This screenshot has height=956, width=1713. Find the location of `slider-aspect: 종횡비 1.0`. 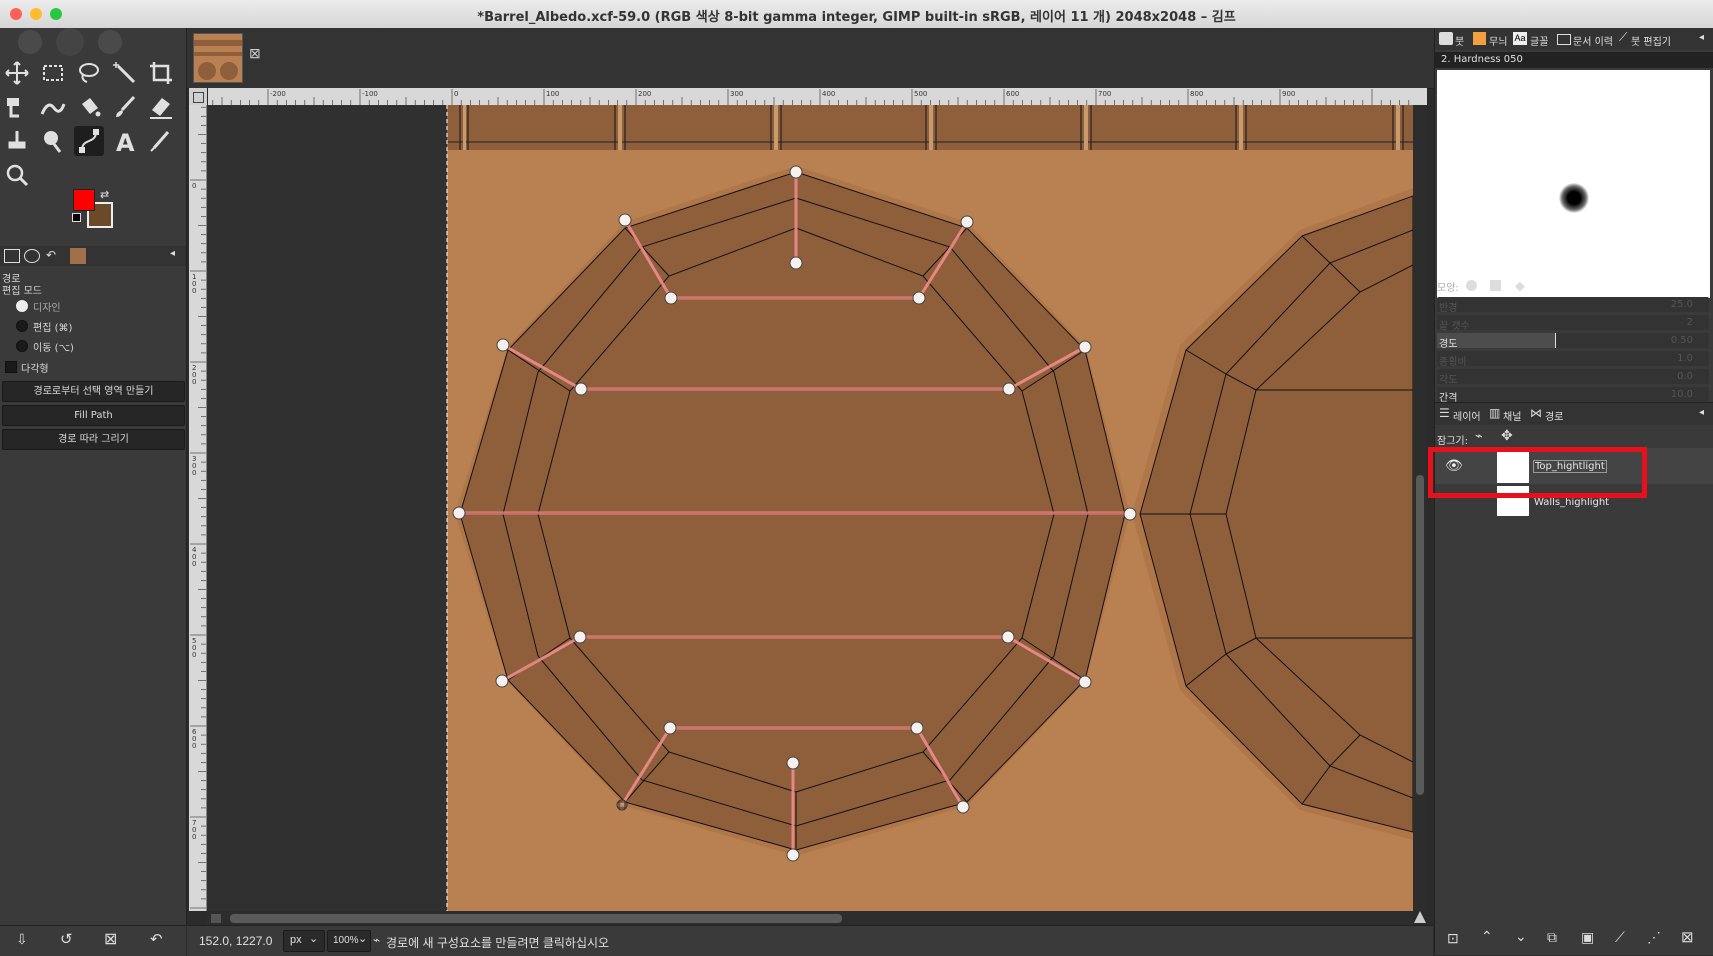

slider-aspect: 종횡비 1.0 is located at coordinates (1573, 359).